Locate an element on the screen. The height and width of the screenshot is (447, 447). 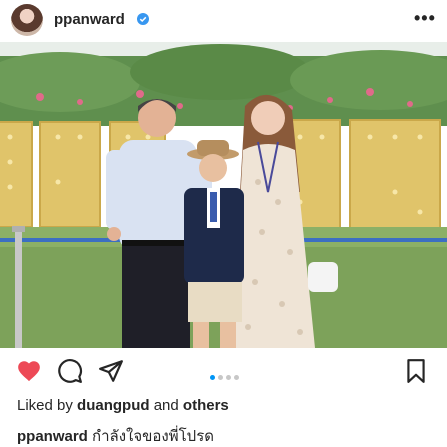
liked-by-prefix: Liked by is located at coordinates (45, 405).